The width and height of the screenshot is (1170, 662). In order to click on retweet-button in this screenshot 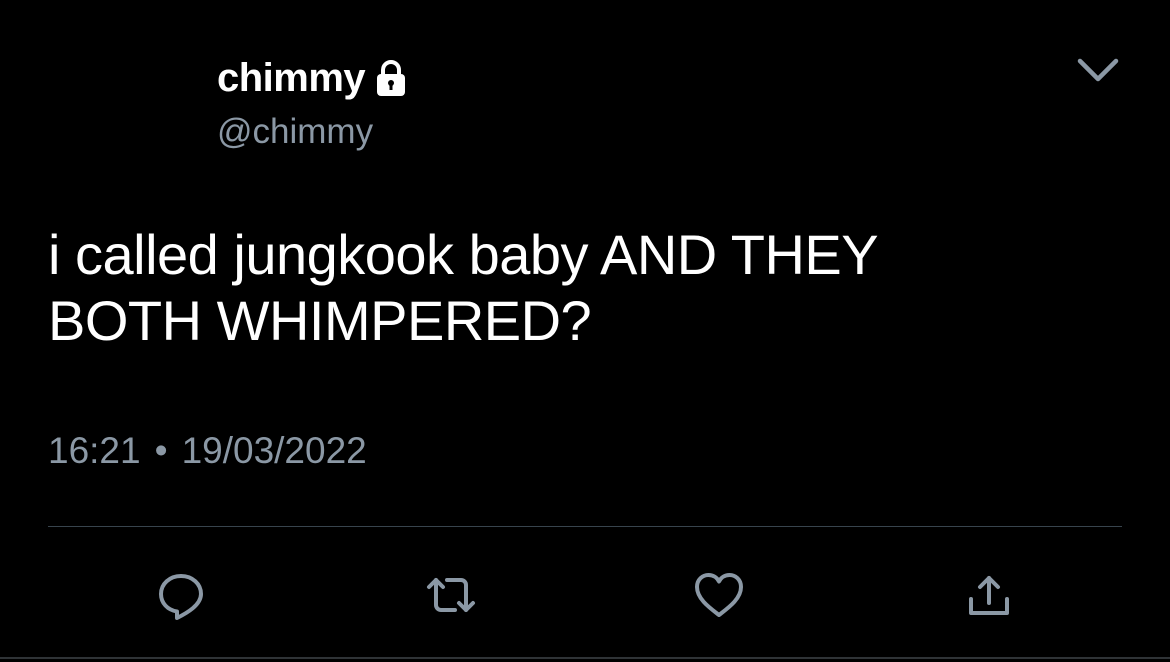, I will do `click(451, 595)`.